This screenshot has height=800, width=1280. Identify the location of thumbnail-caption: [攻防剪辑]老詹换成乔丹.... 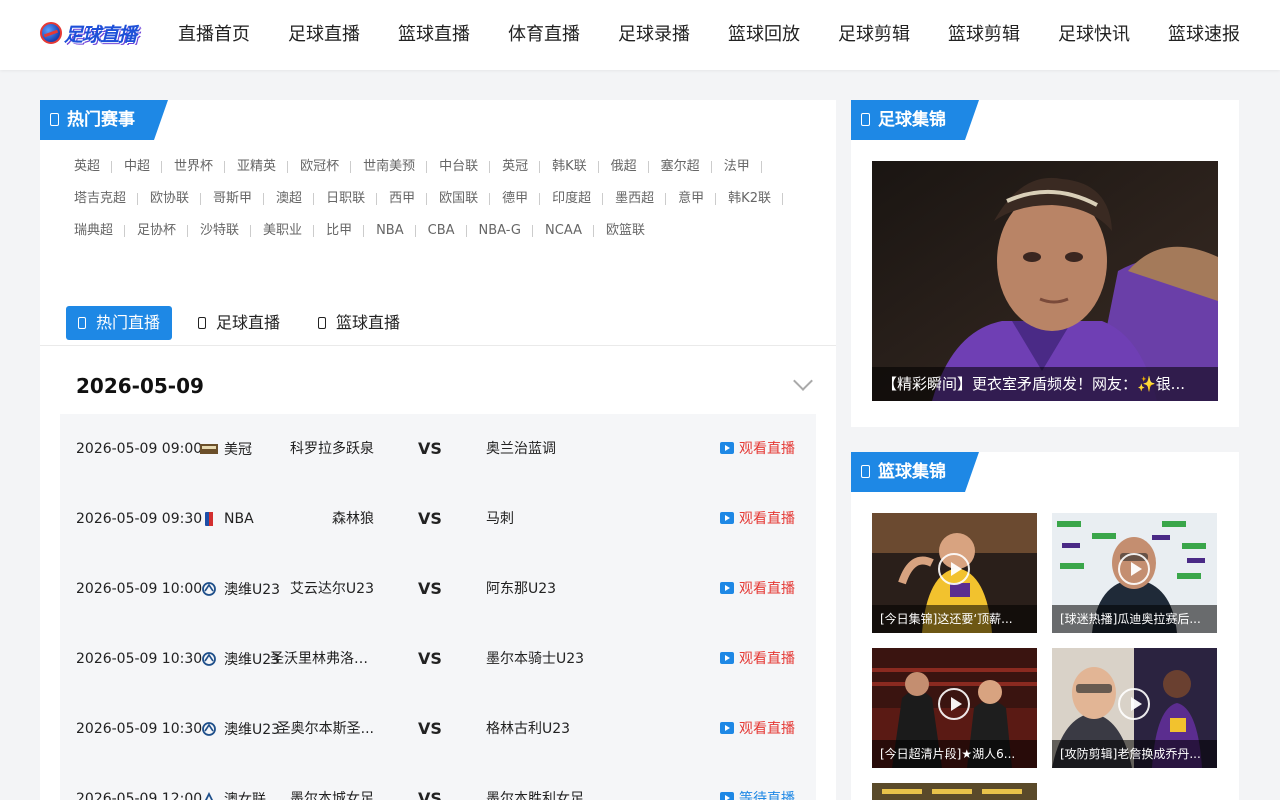
(1134, 754).